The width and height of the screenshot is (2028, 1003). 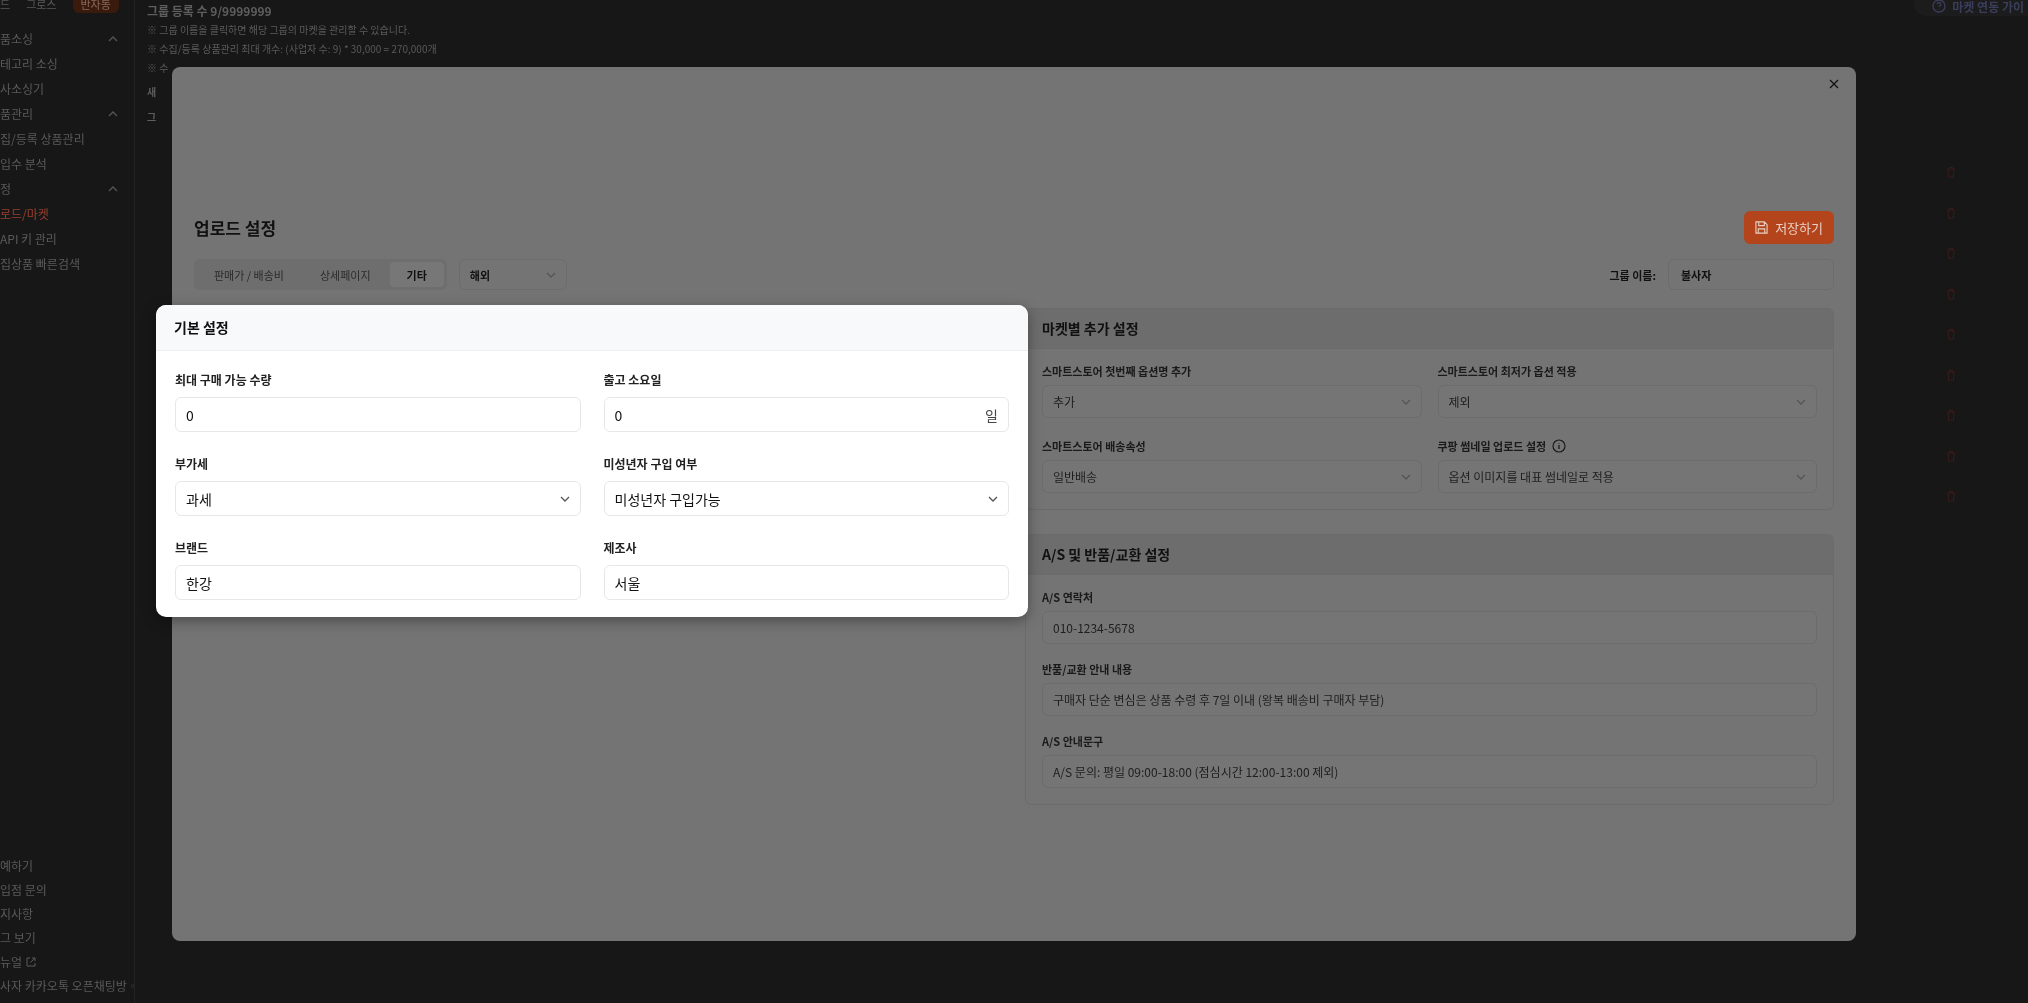 I want to click on group-name-label: 그룹 이름:, so click(x=1632, y=274).